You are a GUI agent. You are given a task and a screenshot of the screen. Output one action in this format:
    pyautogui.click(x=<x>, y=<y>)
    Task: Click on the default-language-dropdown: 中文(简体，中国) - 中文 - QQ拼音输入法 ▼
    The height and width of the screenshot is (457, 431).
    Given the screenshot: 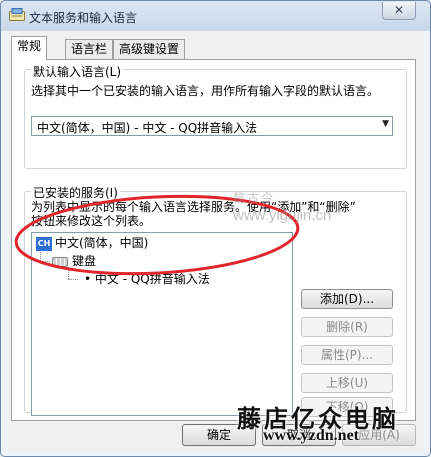 What is the action you would take?
    pyautogui.click(x=212, y=126)
    